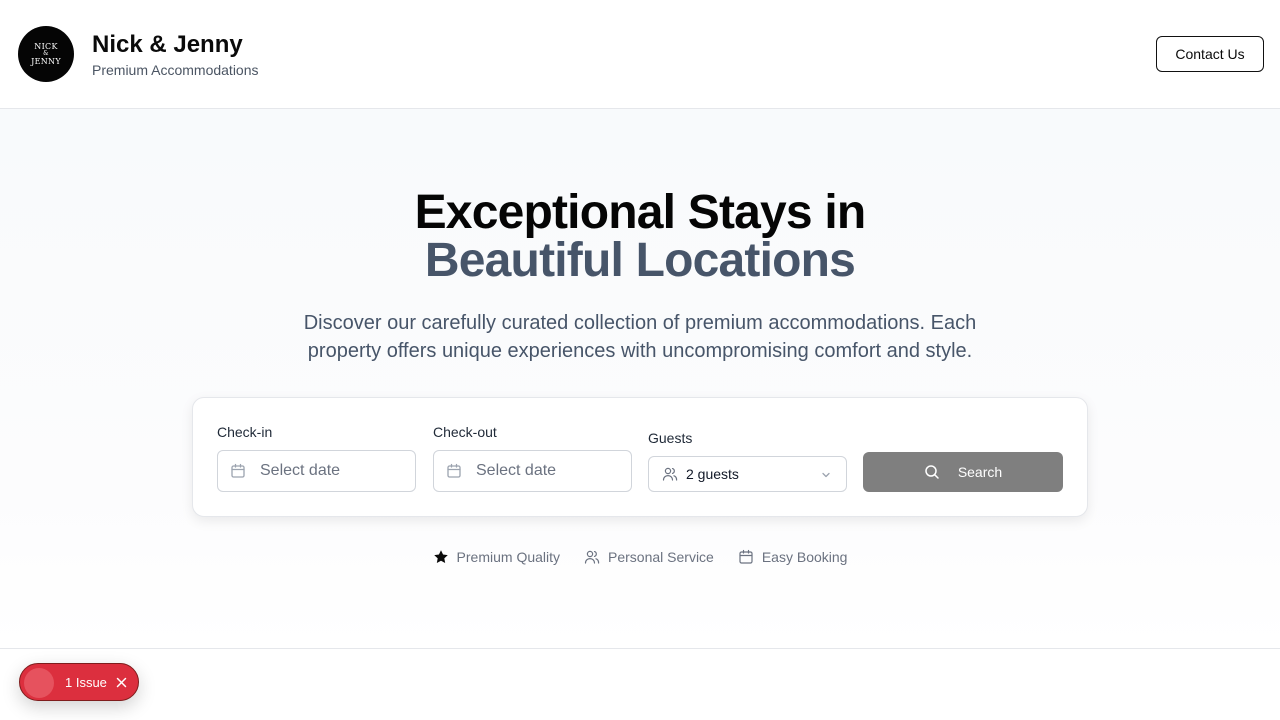 The width and height of the screenshot is (1280, 720). Describe the element at coordinates (932, 472) in the screenshot. I see `search-icon` at that location.